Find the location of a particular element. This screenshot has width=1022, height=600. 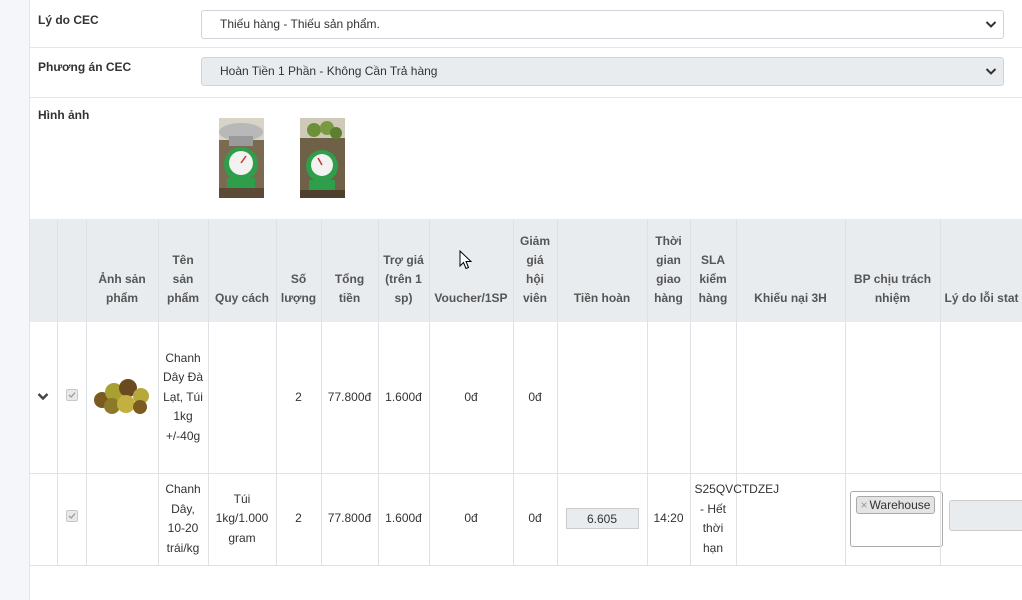

cec-reason-row: Lý do CEC Thiếu hàng - Thiếu sản phẩm. is located at coordinates (526, 24).